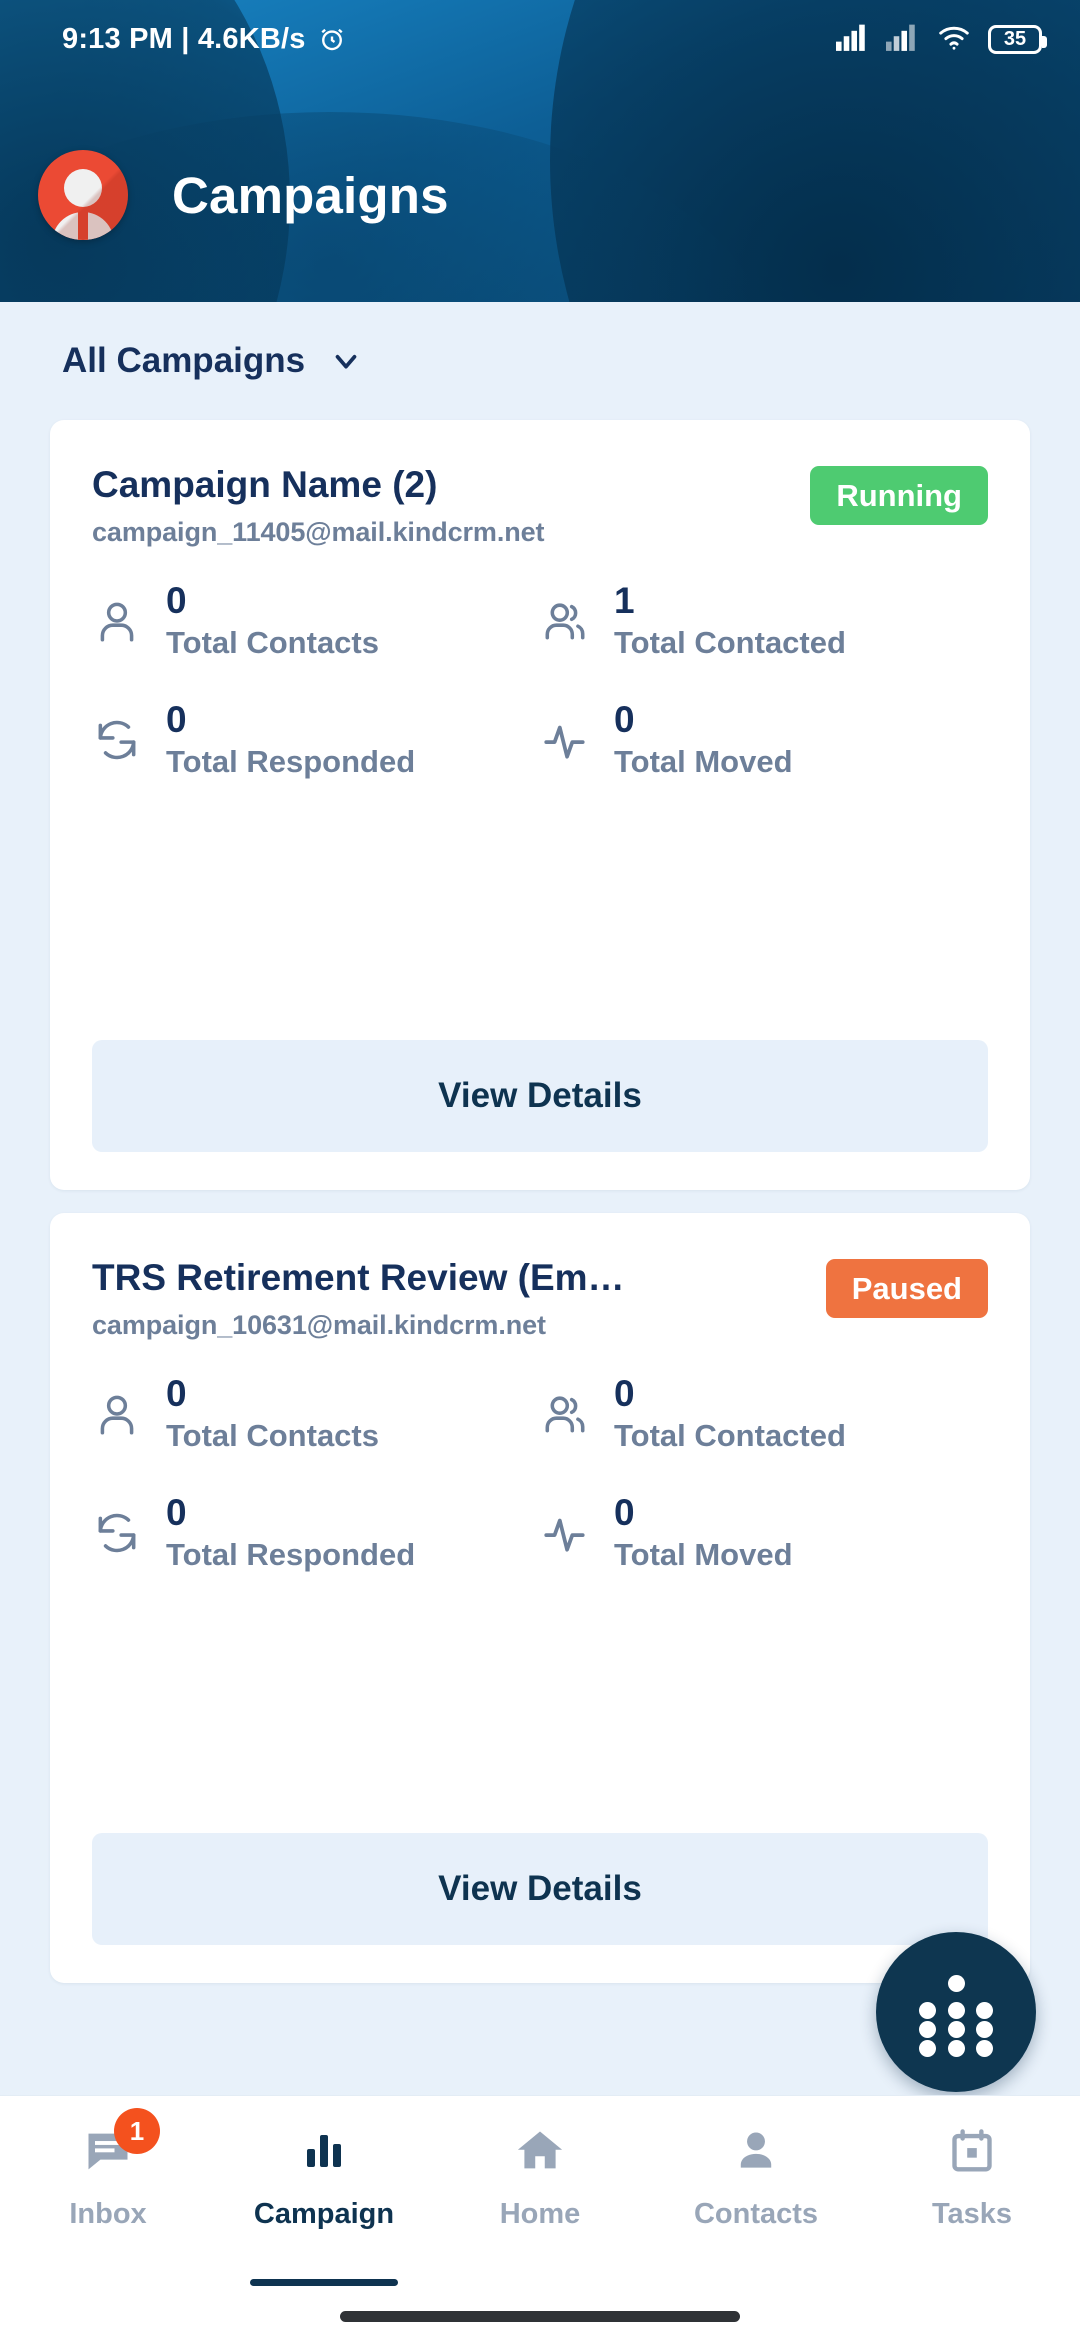 The width and height of the screenshot is (1080, 2340). Describe the element at coordinates (756, 2214) in the screenshot. I see `nav-label-contacts: Contacts` at that location.